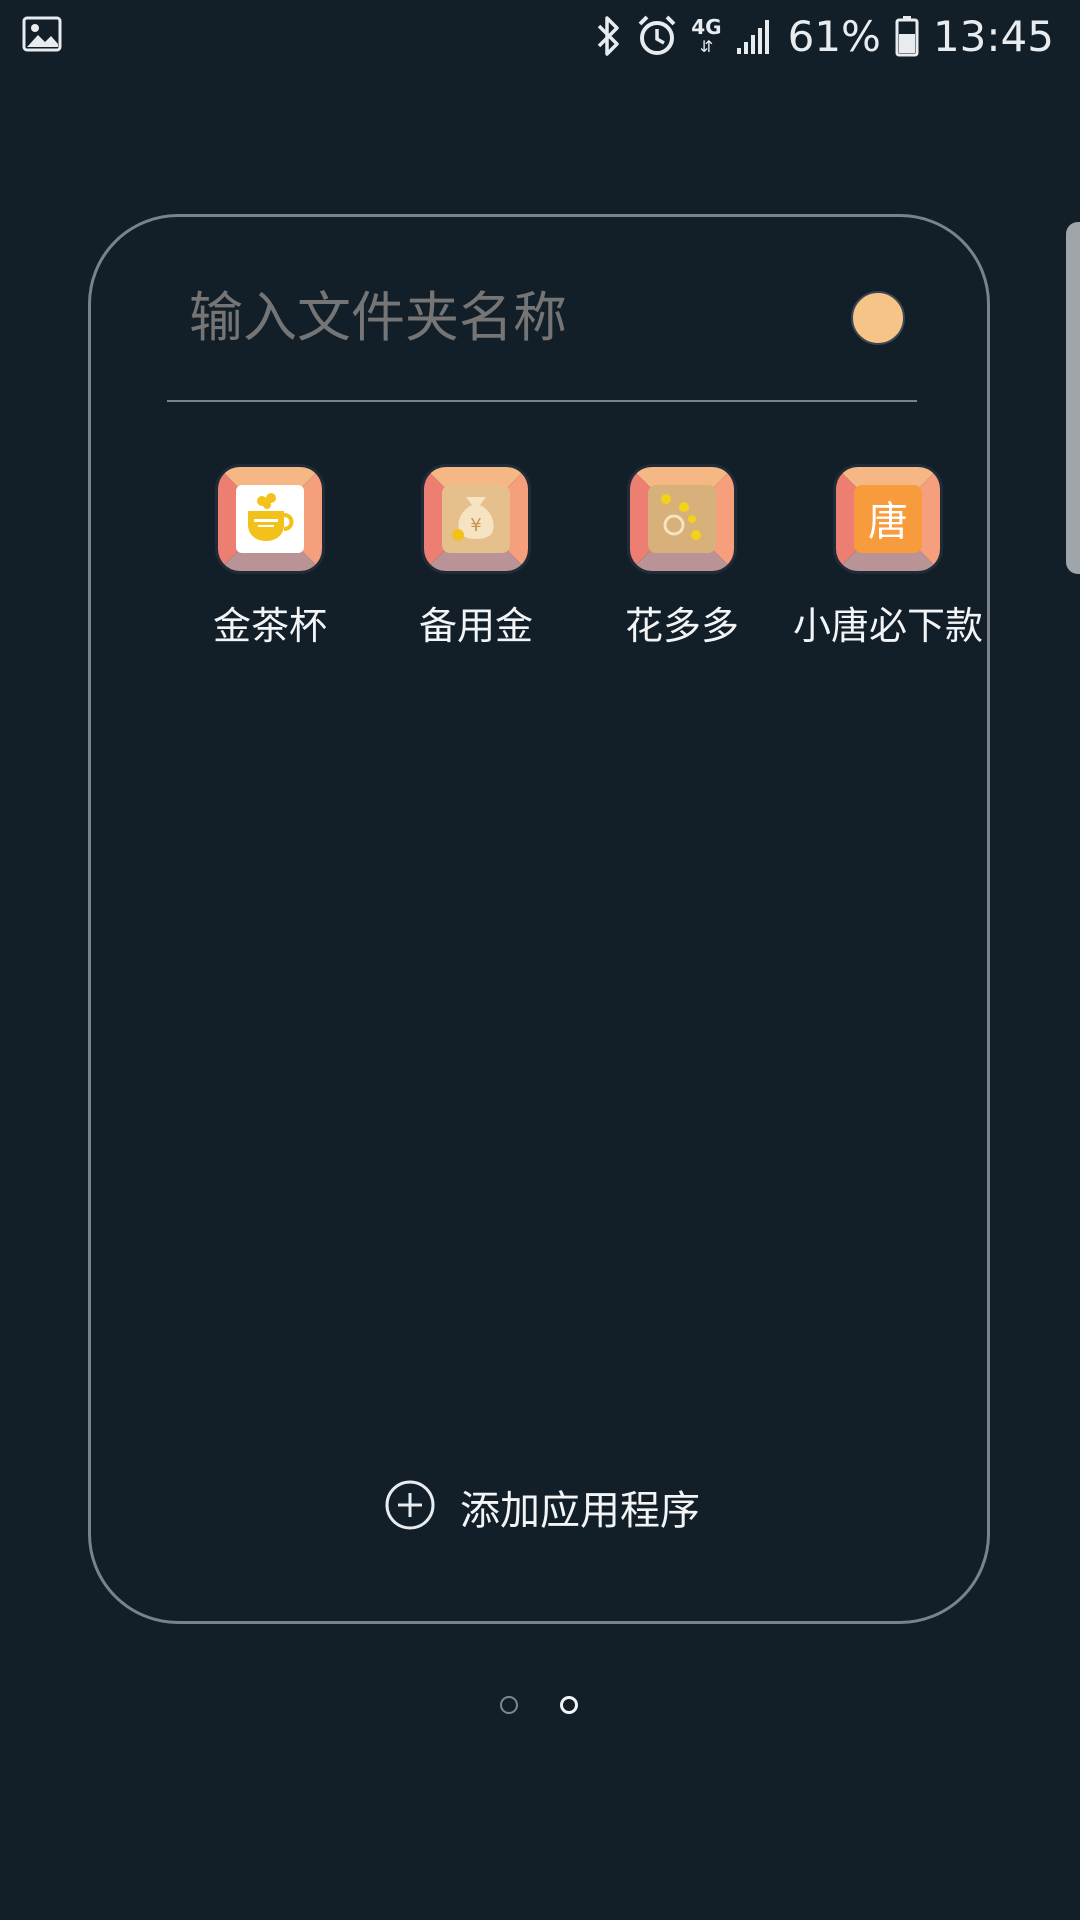  I want to click on clock: 13:45, so click(993, 36).